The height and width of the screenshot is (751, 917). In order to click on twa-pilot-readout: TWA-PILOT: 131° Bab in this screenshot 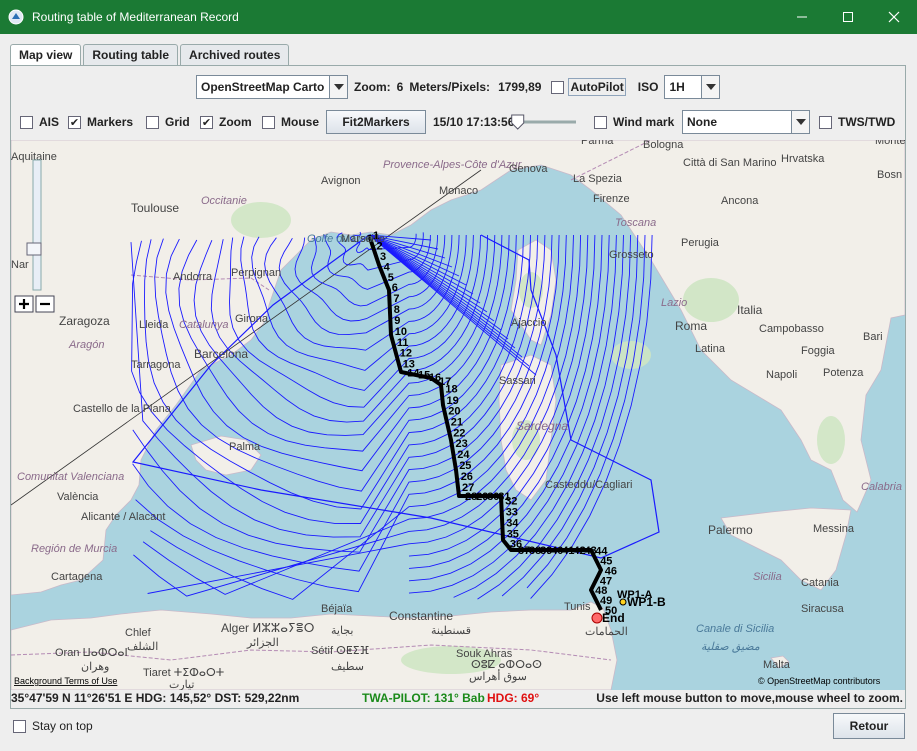, I will do `click(423, 698)`.